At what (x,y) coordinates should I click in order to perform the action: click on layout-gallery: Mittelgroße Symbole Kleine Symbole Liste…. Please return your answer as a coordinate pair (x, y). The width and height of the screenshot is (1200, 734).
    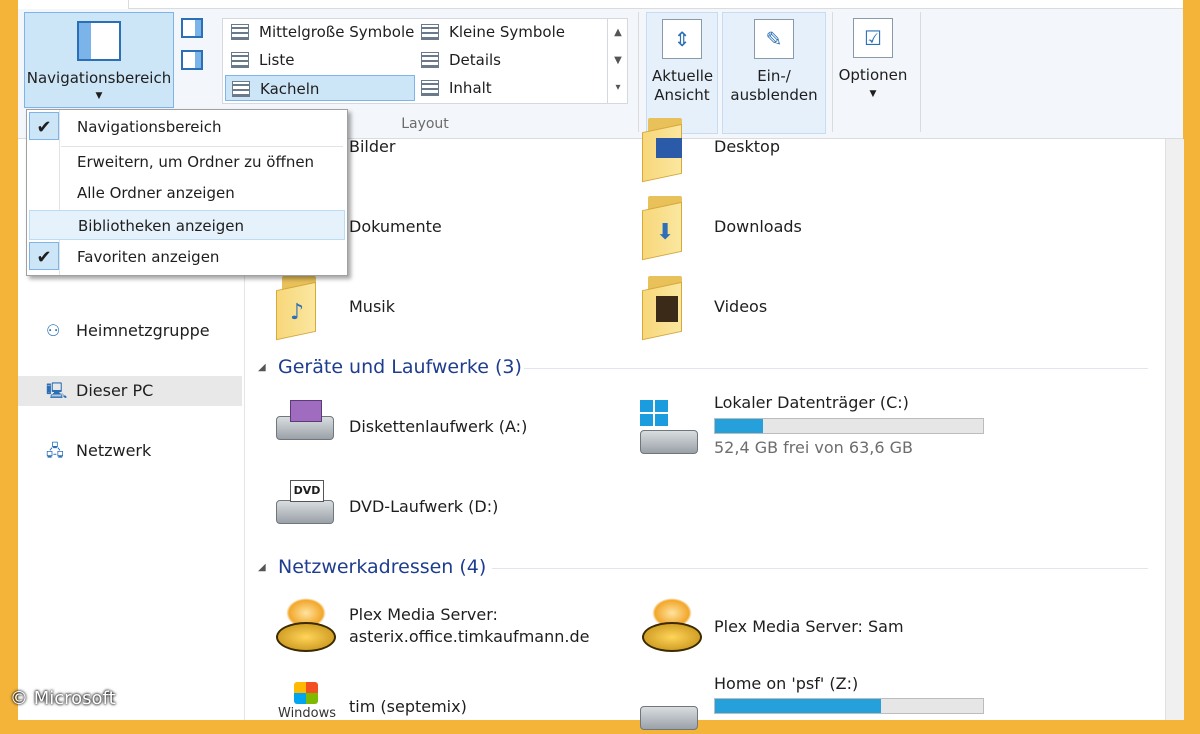
    Looking at the image, I should click on (425, 61).